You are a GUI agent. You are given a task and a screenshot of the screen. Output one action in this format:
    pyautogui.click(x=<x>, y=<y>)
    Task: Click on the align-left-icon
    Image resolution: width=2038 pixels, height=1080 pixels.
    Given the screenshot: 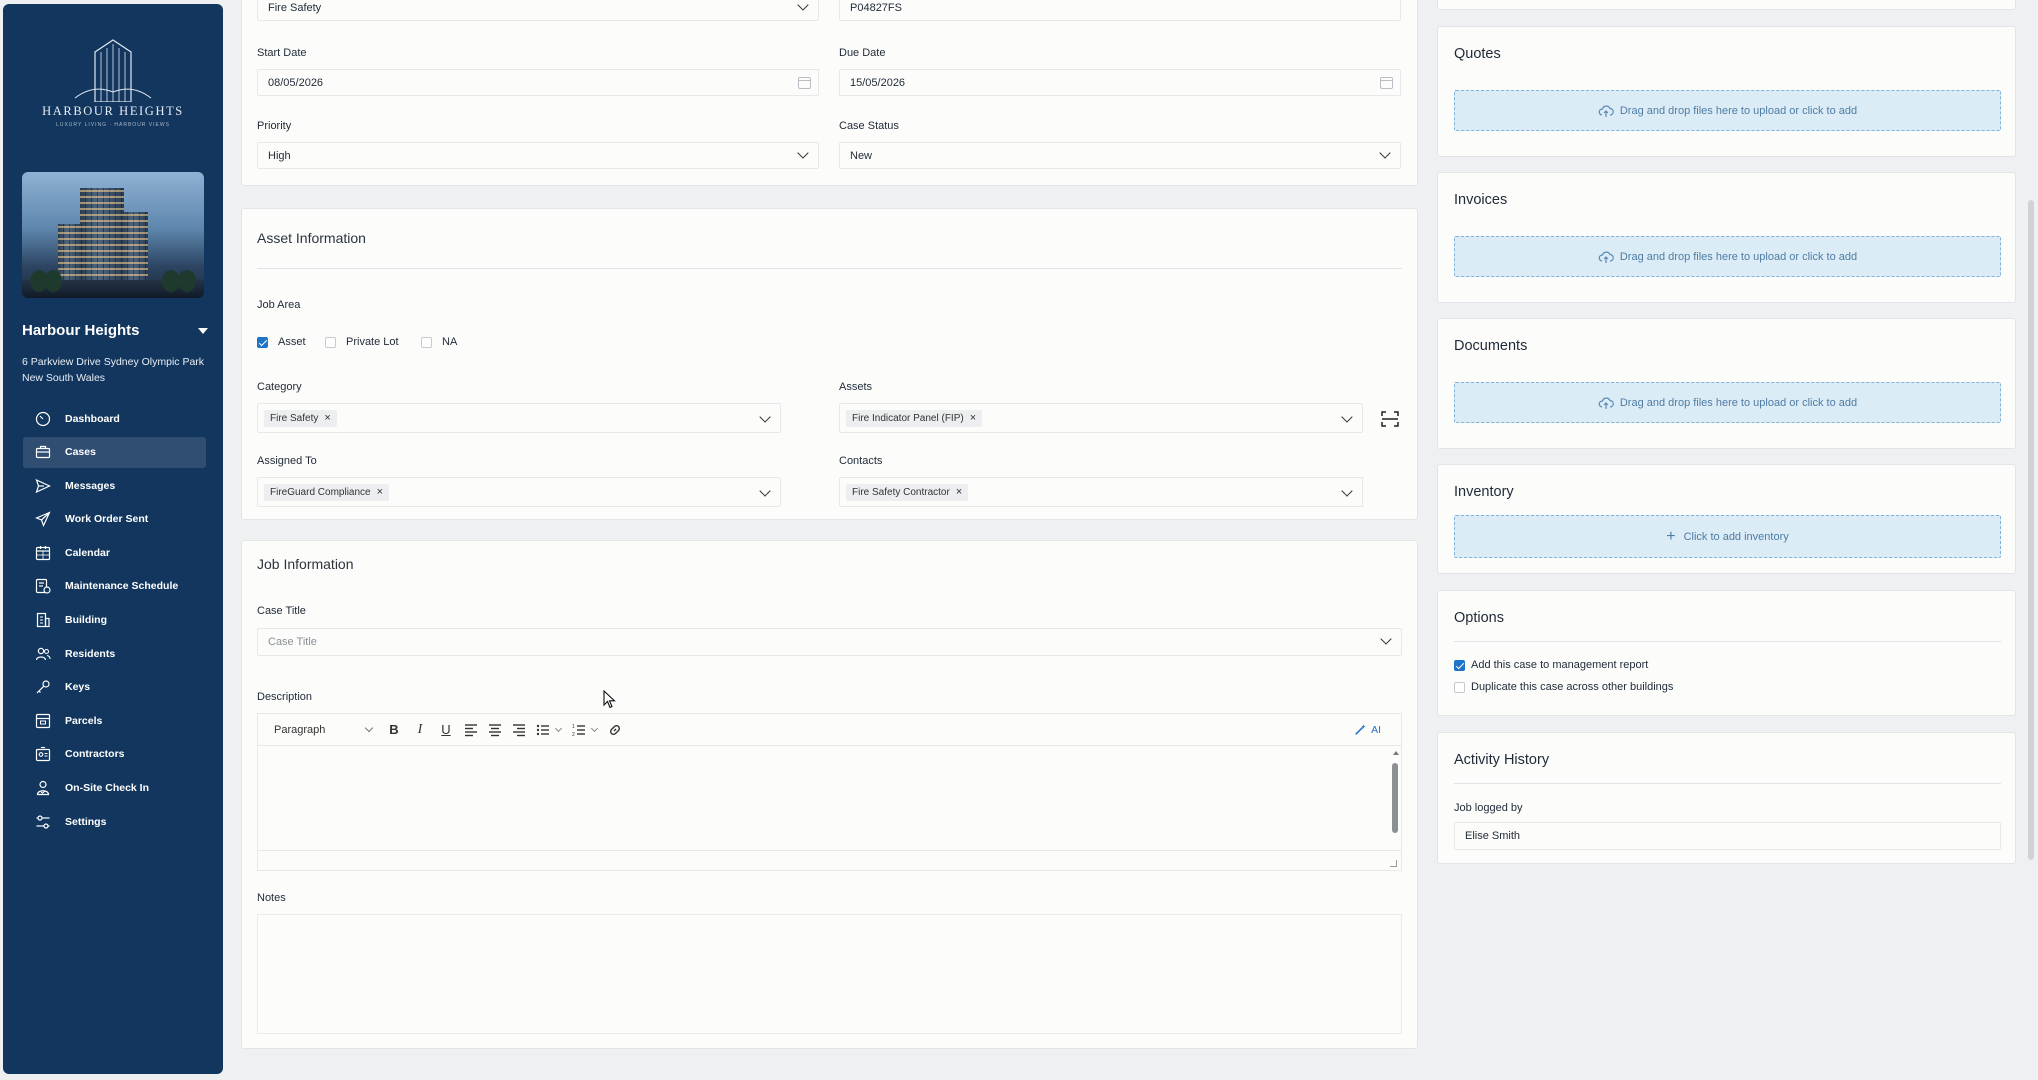 What is the action you would take?
    pyautogui.click(x=471, y=730)
    